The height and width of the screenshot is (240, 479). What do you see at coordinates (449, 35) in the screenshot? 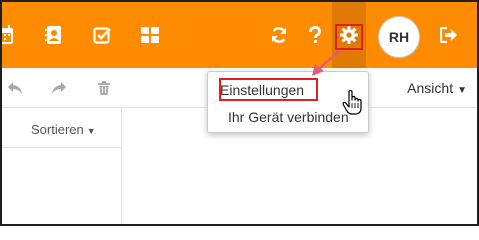
I see `logout-icon` at bounding box center [449, 35].